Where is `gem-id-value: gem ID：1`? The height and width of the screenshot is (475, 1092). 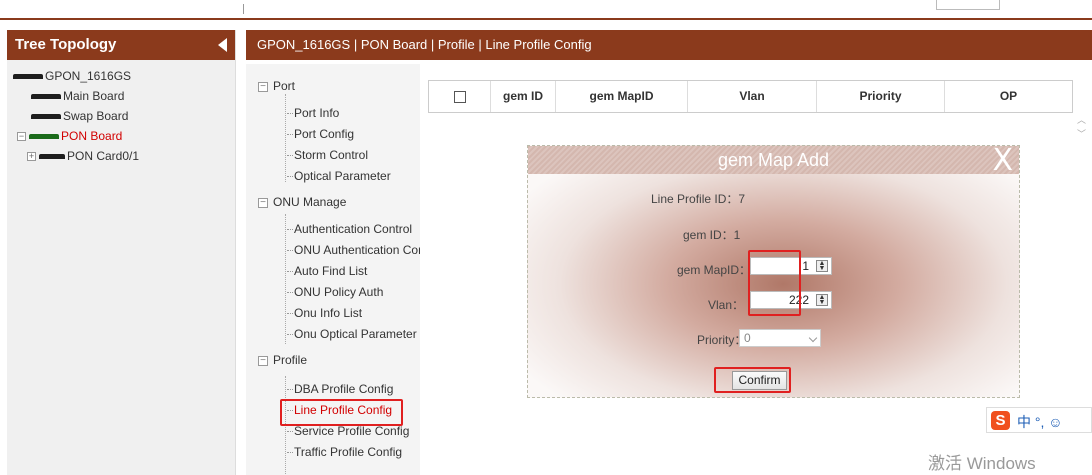 gem-id-value: gem ID：1 is located at coordinates (712, 235).